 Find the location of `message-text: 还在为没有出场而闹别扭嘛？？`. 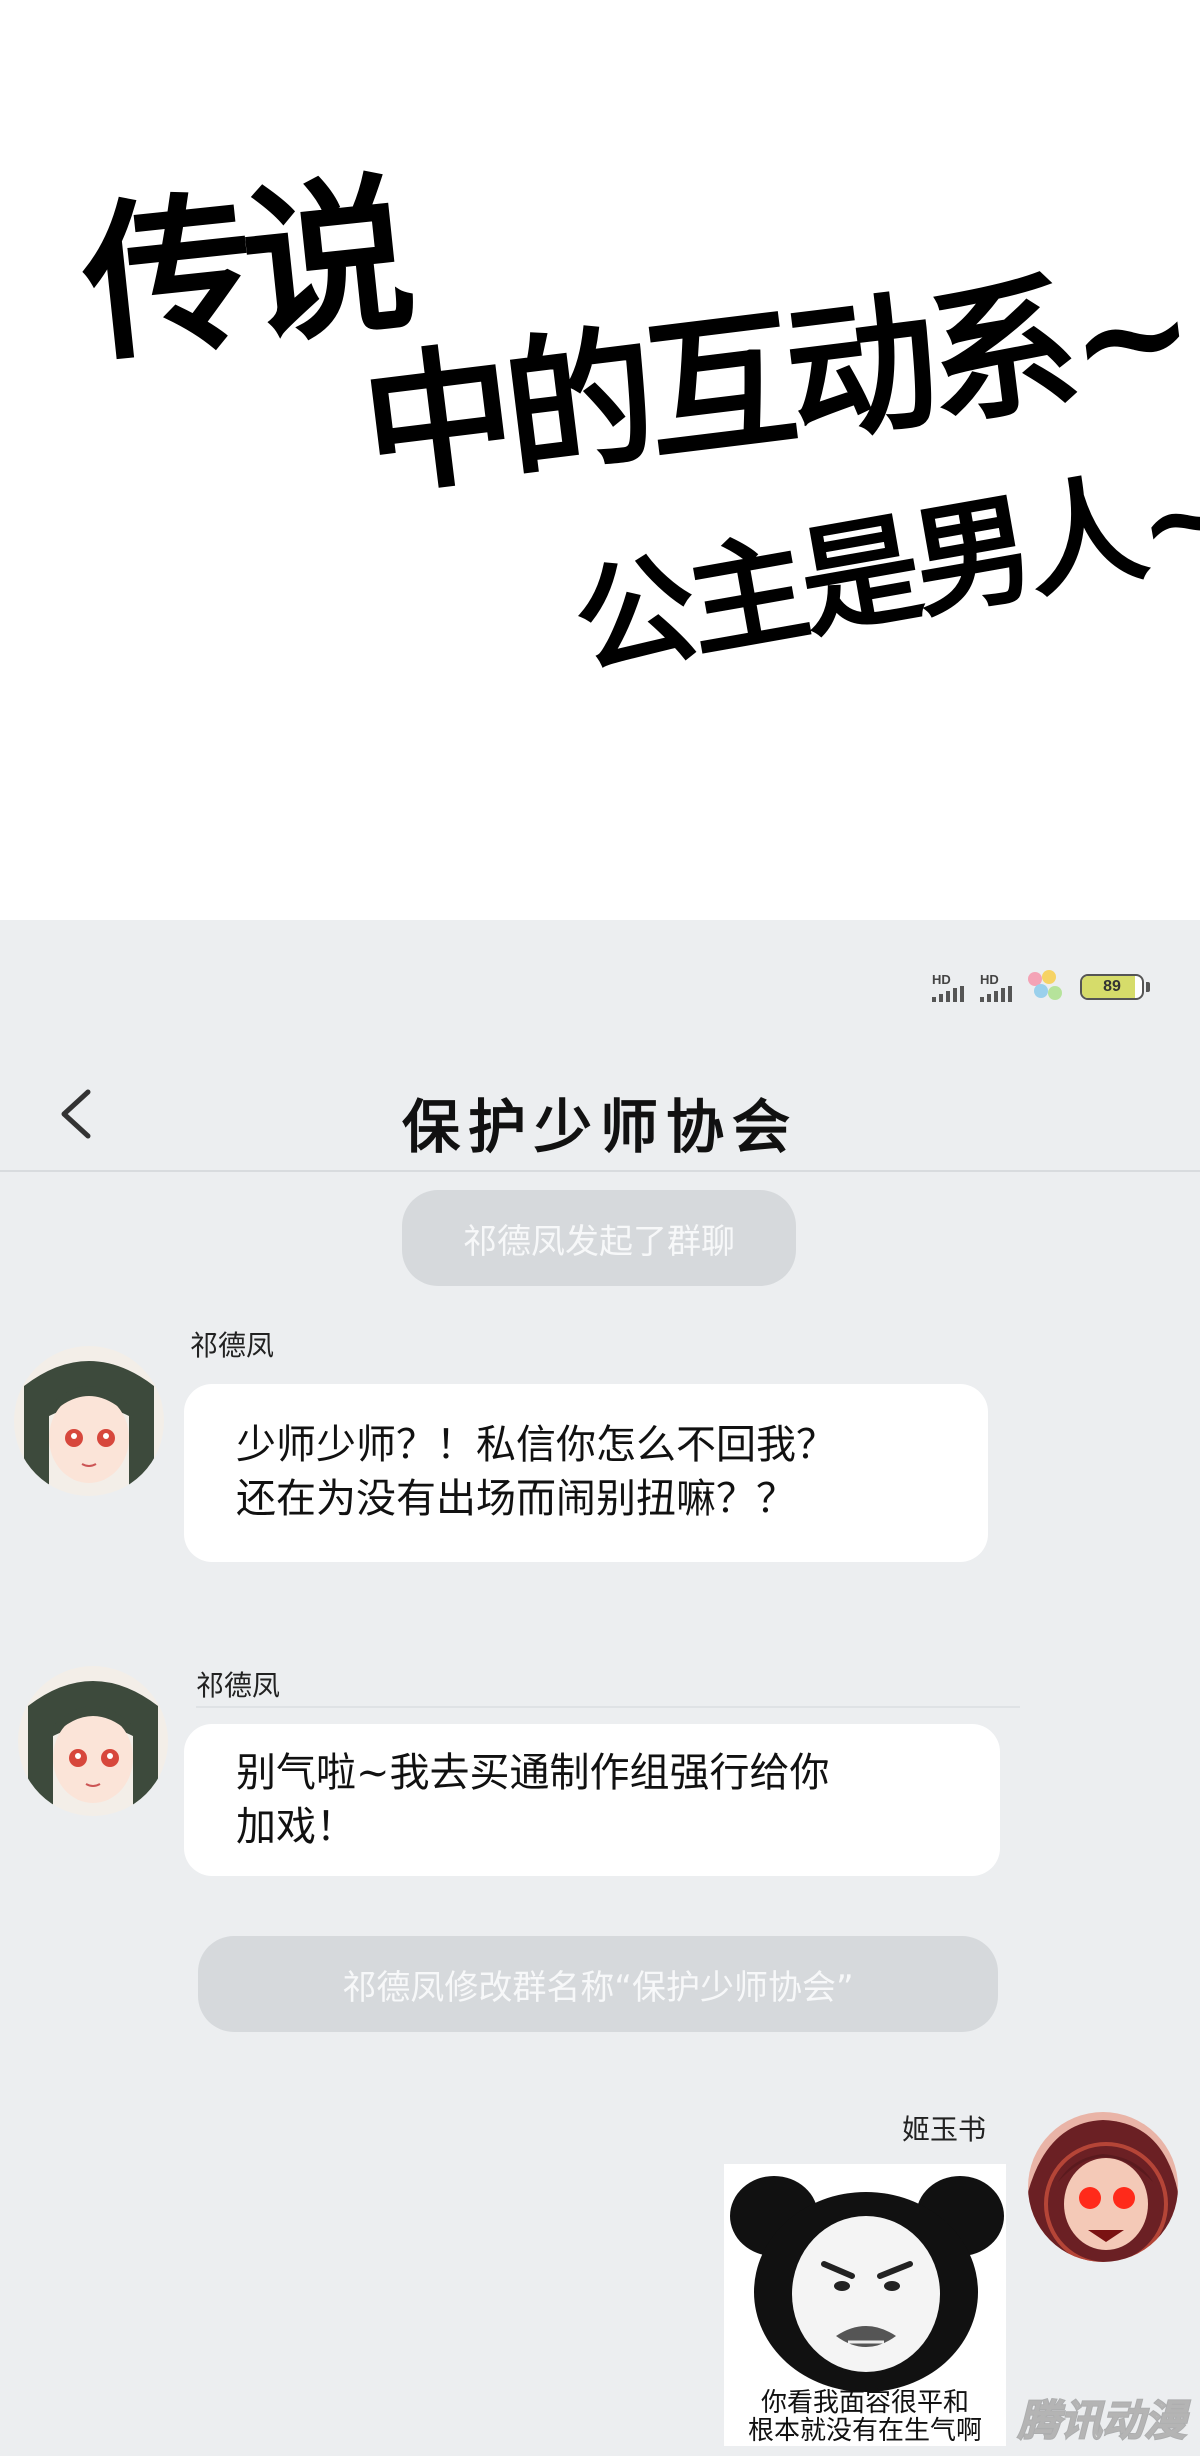

message-text: 还在为没有出场而闹别扭嘛？？ is located at coordinates (516, 1499).